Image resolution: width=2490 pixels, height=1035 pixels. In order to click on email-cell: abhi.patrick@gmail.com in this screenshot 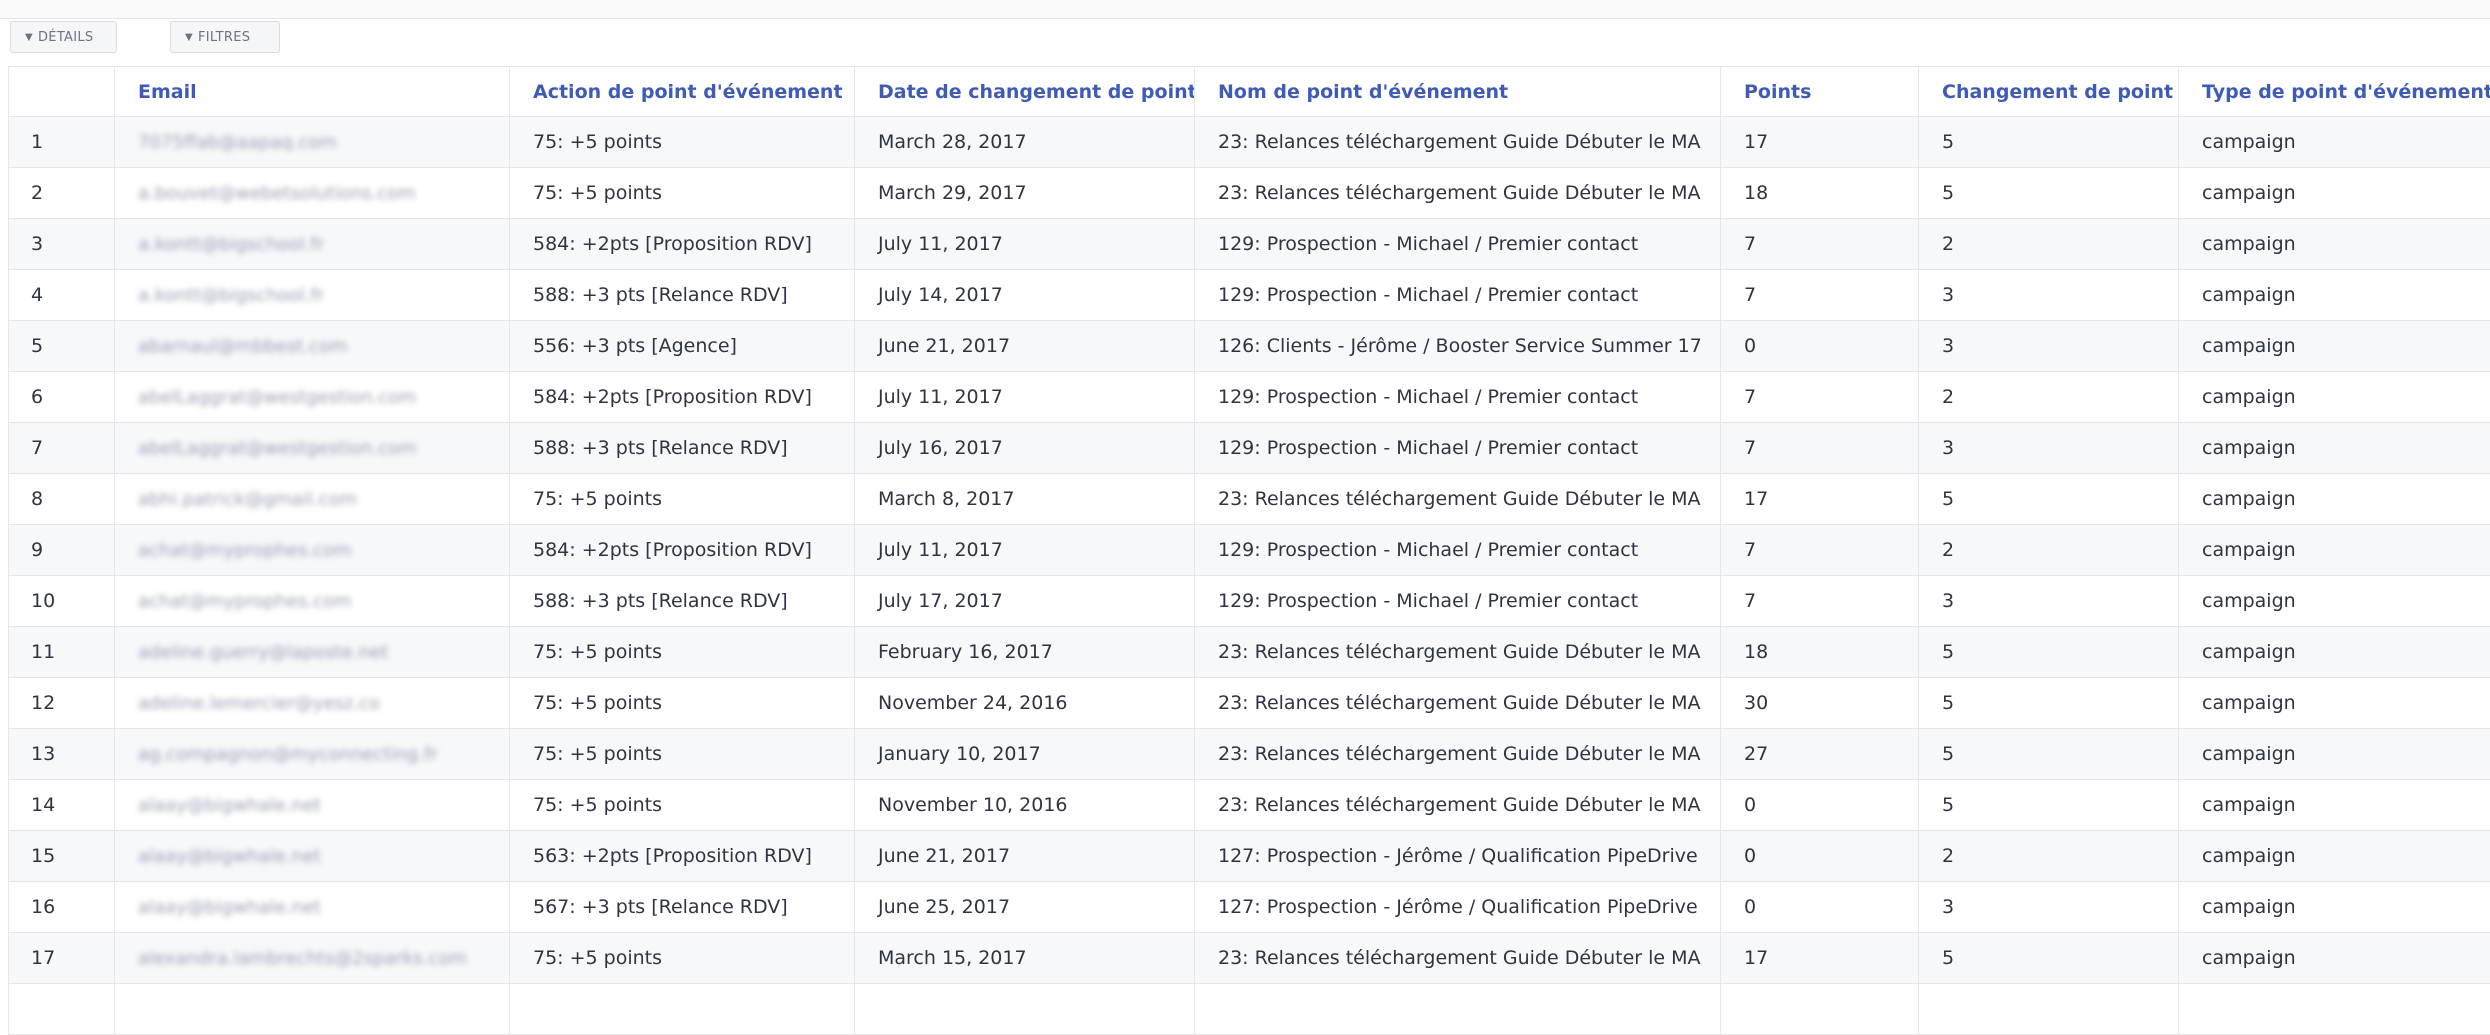, I will do `click(312, 499)`.